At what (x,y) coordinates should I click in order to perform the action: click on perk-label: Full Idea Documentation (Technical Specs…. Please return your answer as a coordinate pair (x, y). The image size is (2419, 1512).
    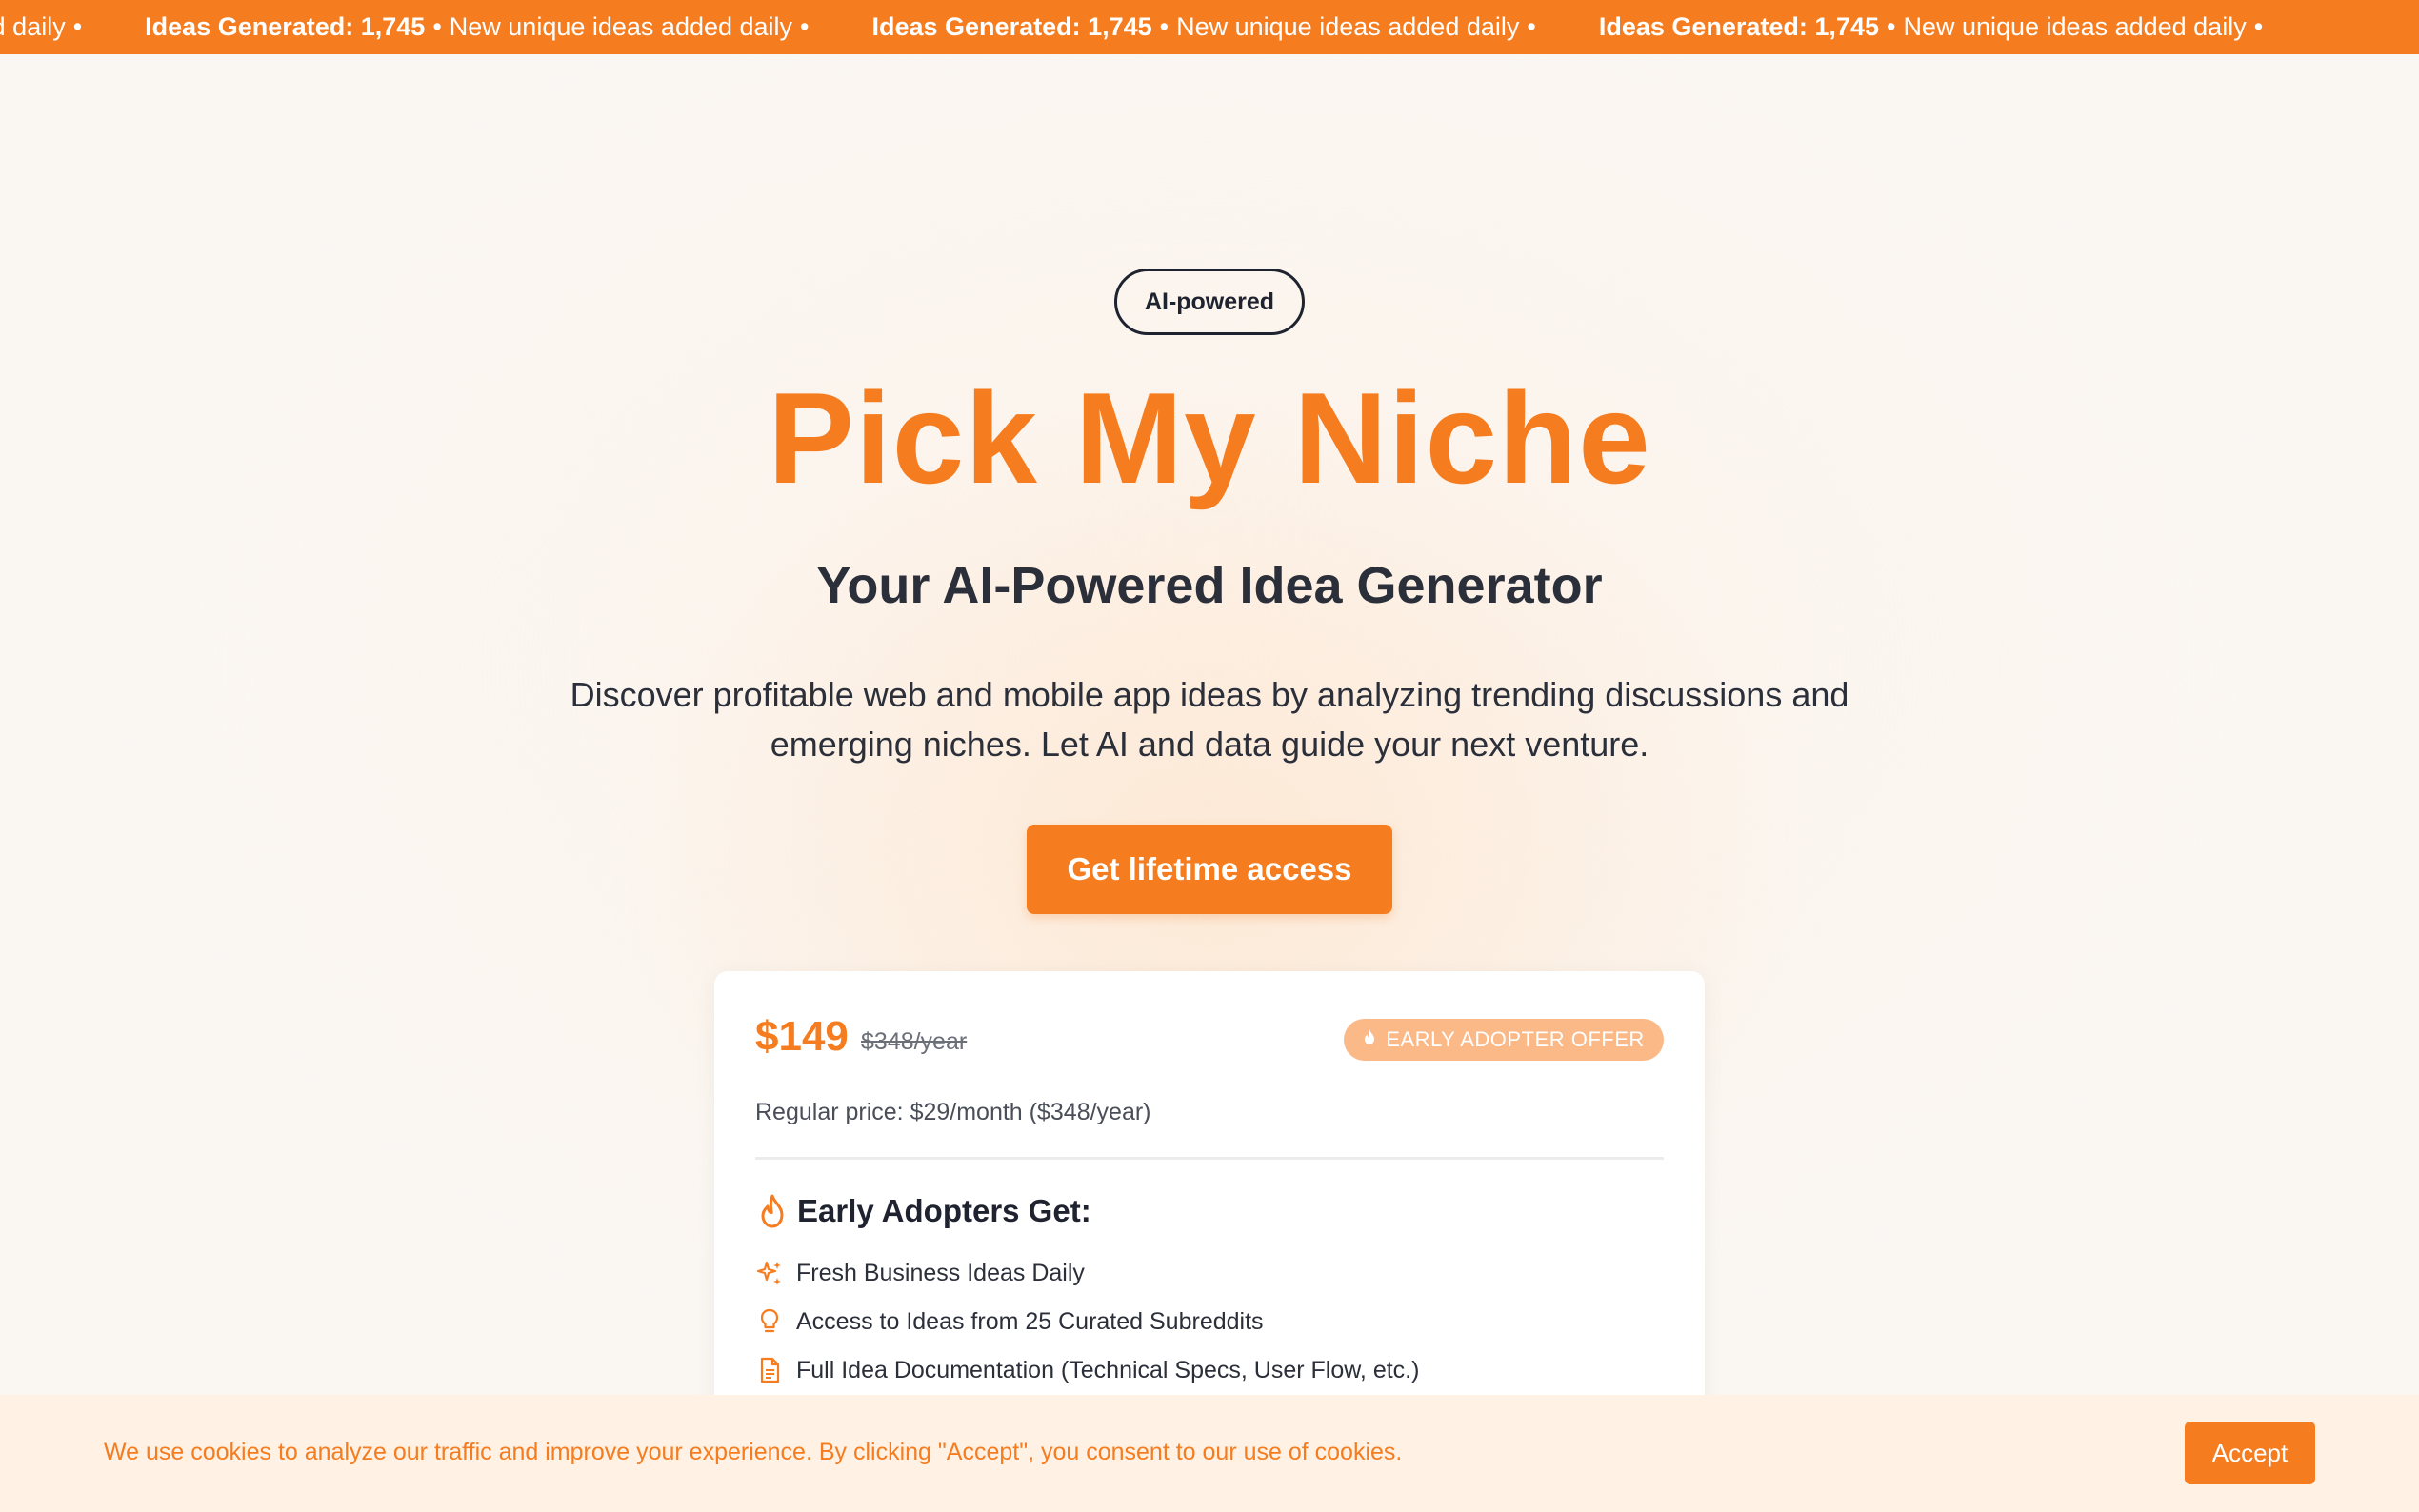
    Looking at the image, I should click on (1108, 1369).